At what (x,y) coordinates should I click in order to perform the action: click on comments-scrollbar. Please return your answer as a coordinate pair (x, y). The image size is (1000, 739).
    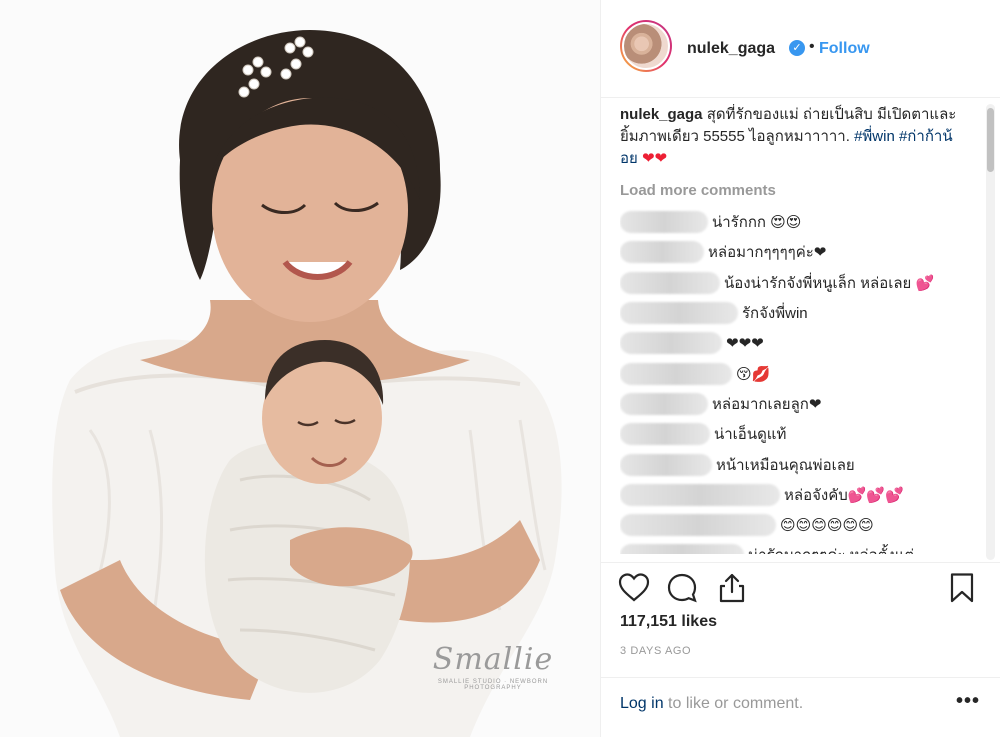
    Looking at the image, I should click on (990, 332).